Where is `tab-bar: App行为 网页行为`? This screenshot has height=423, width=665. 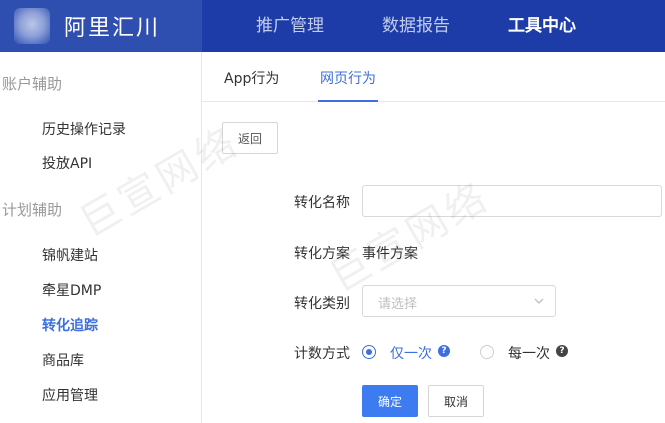 tab-bar: App行为 网页行为 is located at coordinates (433, 77).